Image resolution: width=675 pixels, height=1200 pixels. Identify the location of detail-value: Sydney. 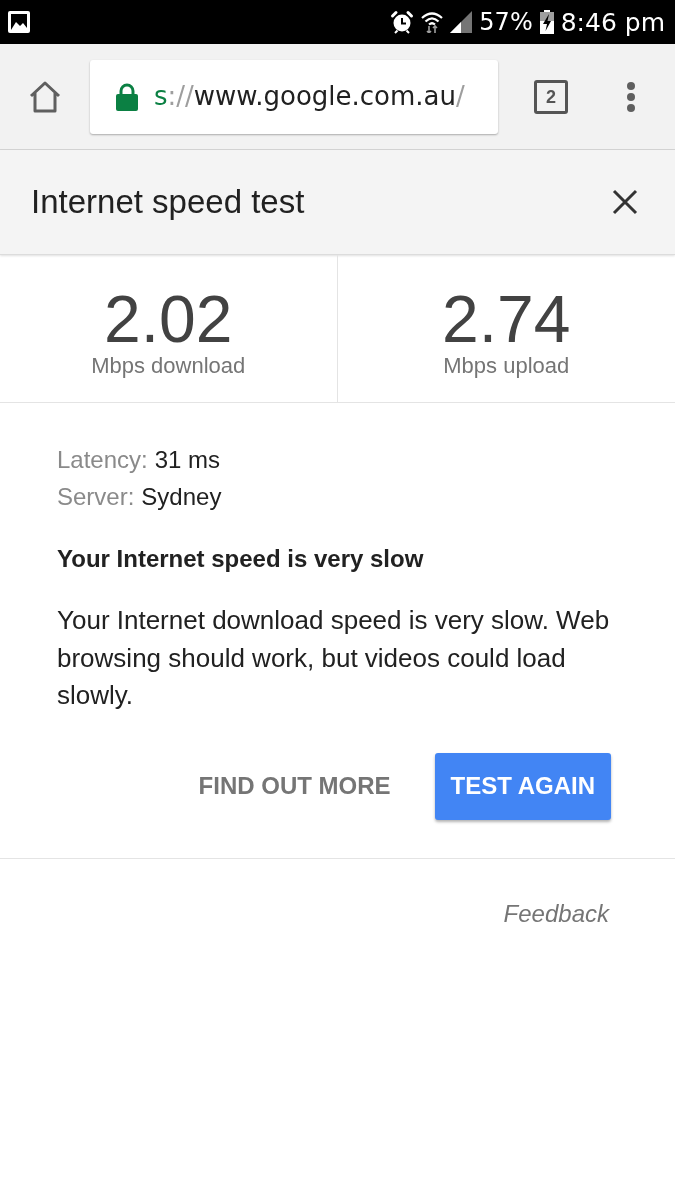
(181, 497).